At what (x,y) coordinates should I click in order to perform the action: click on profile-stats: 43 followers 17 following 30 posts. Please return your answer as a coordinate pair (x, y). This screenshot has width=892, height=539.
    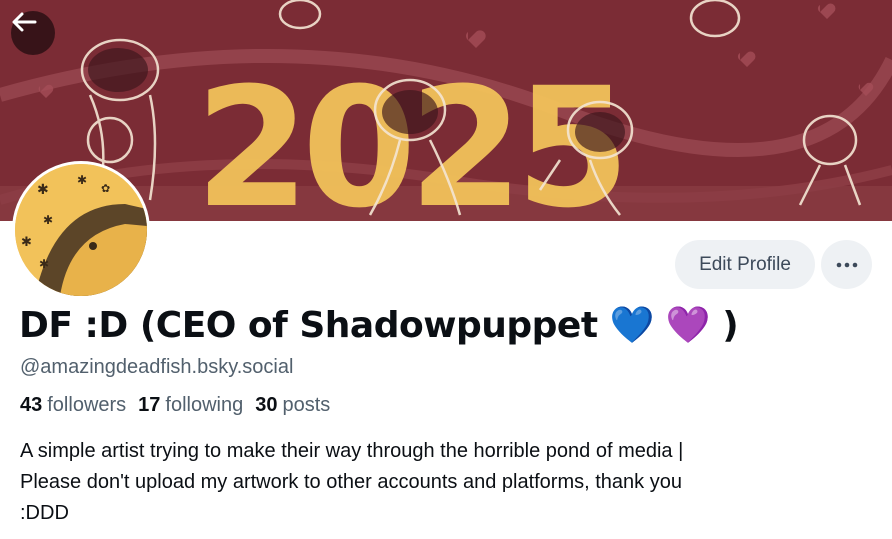
    Looking at the image, I should click on (175, 405).